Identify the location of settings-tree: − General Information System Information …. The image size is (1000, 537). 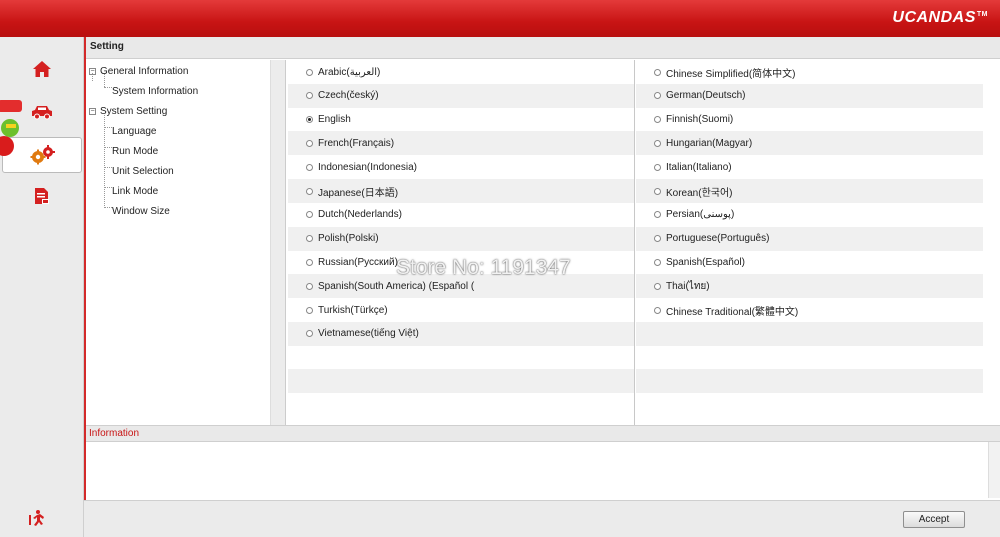
(178, 242).